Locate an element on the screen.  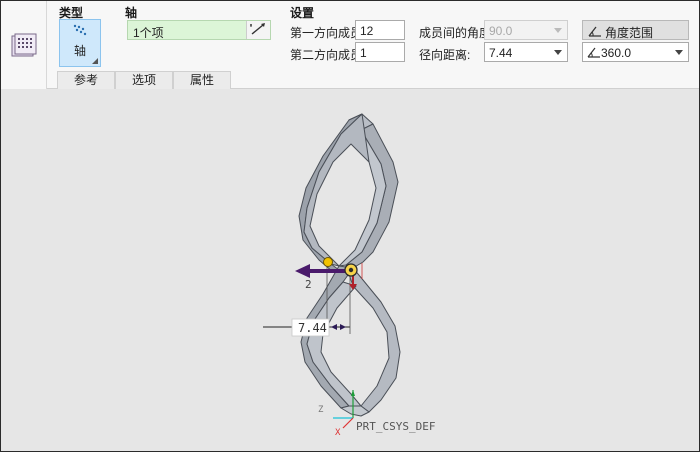
pattern-anchor-handle is located at coordinates (351, 270).